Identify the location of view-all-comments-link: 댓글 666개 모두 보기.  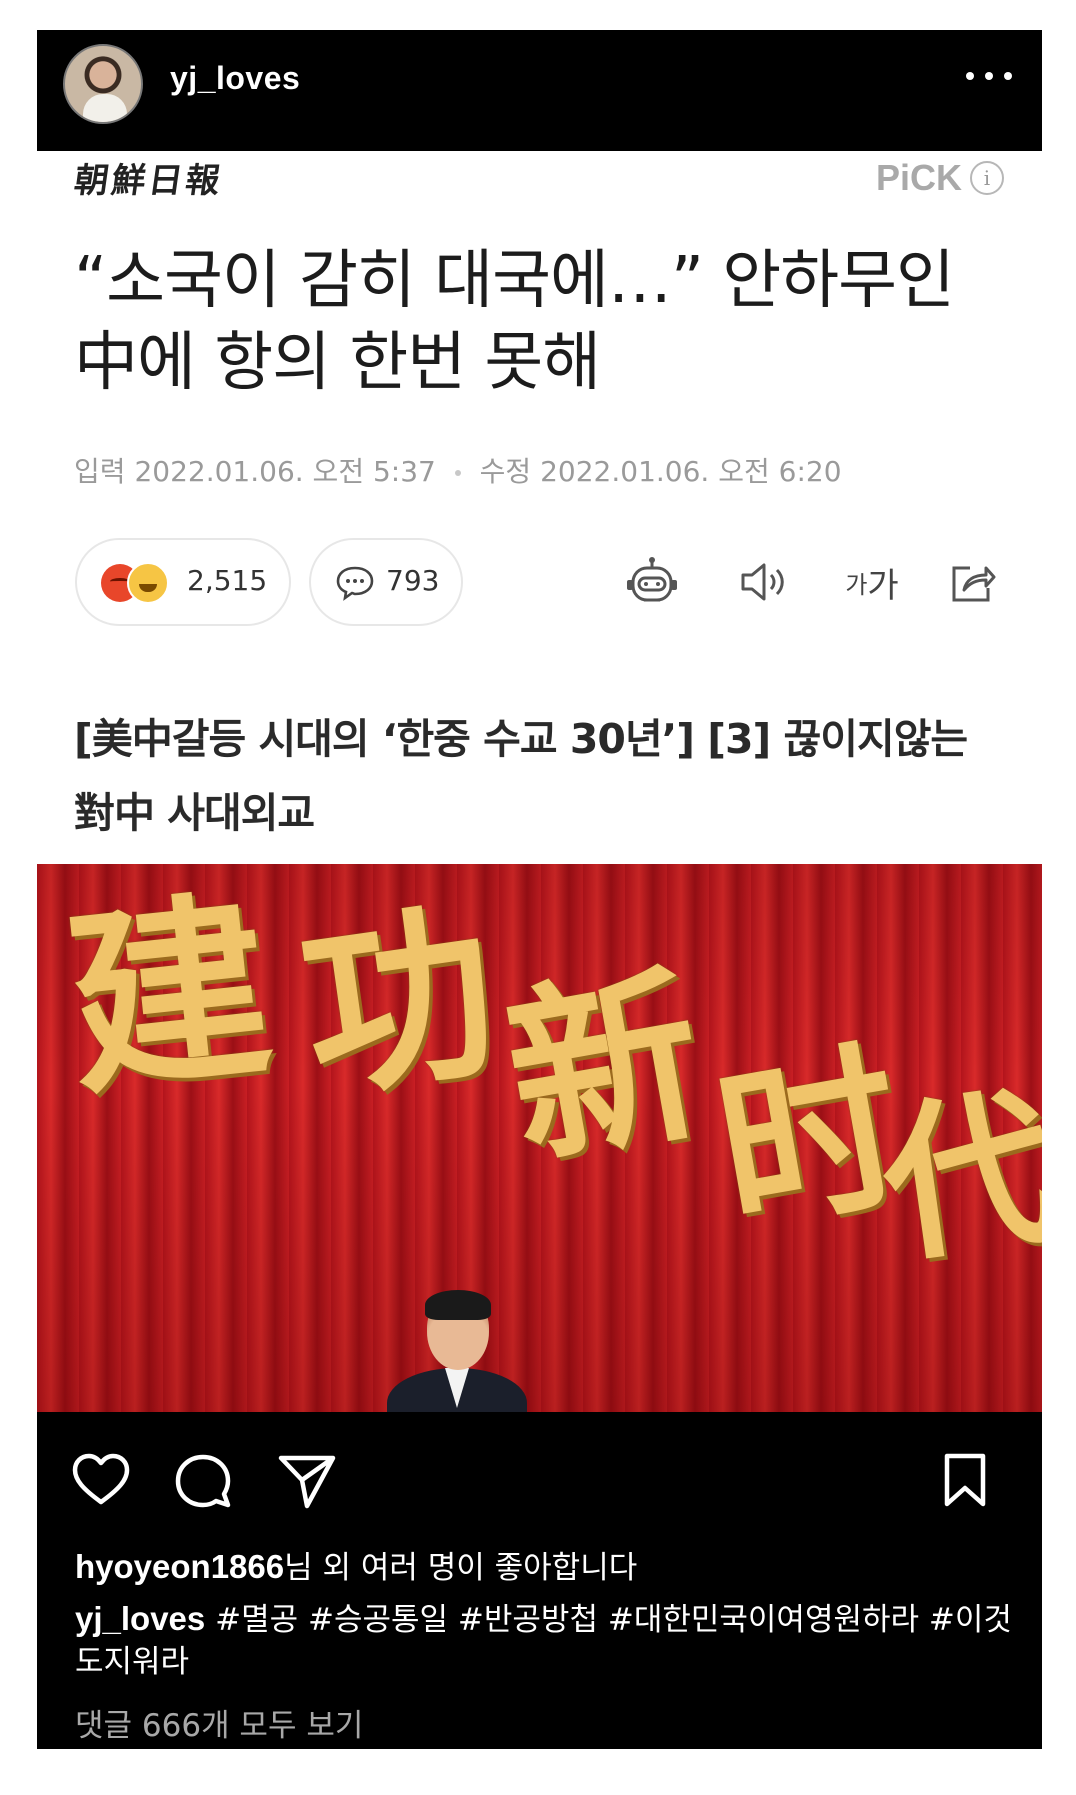
(219, 1722).